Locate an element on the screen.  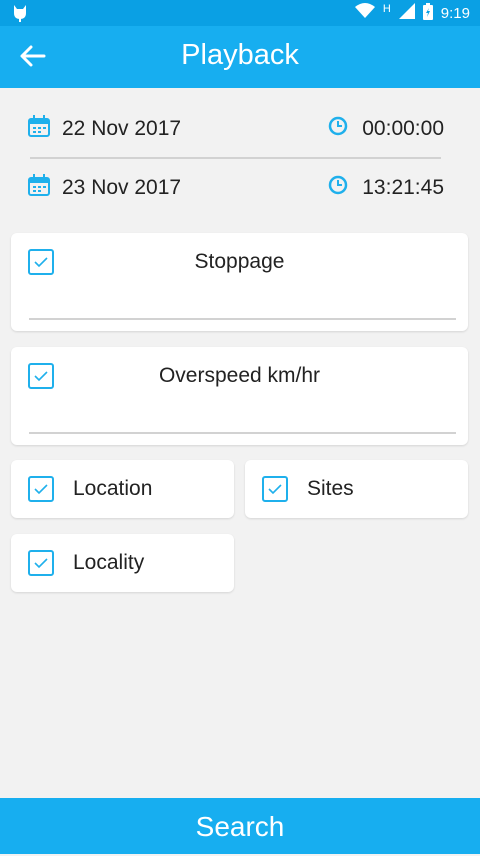
wifi-icon is located at coordinates (364, 13).